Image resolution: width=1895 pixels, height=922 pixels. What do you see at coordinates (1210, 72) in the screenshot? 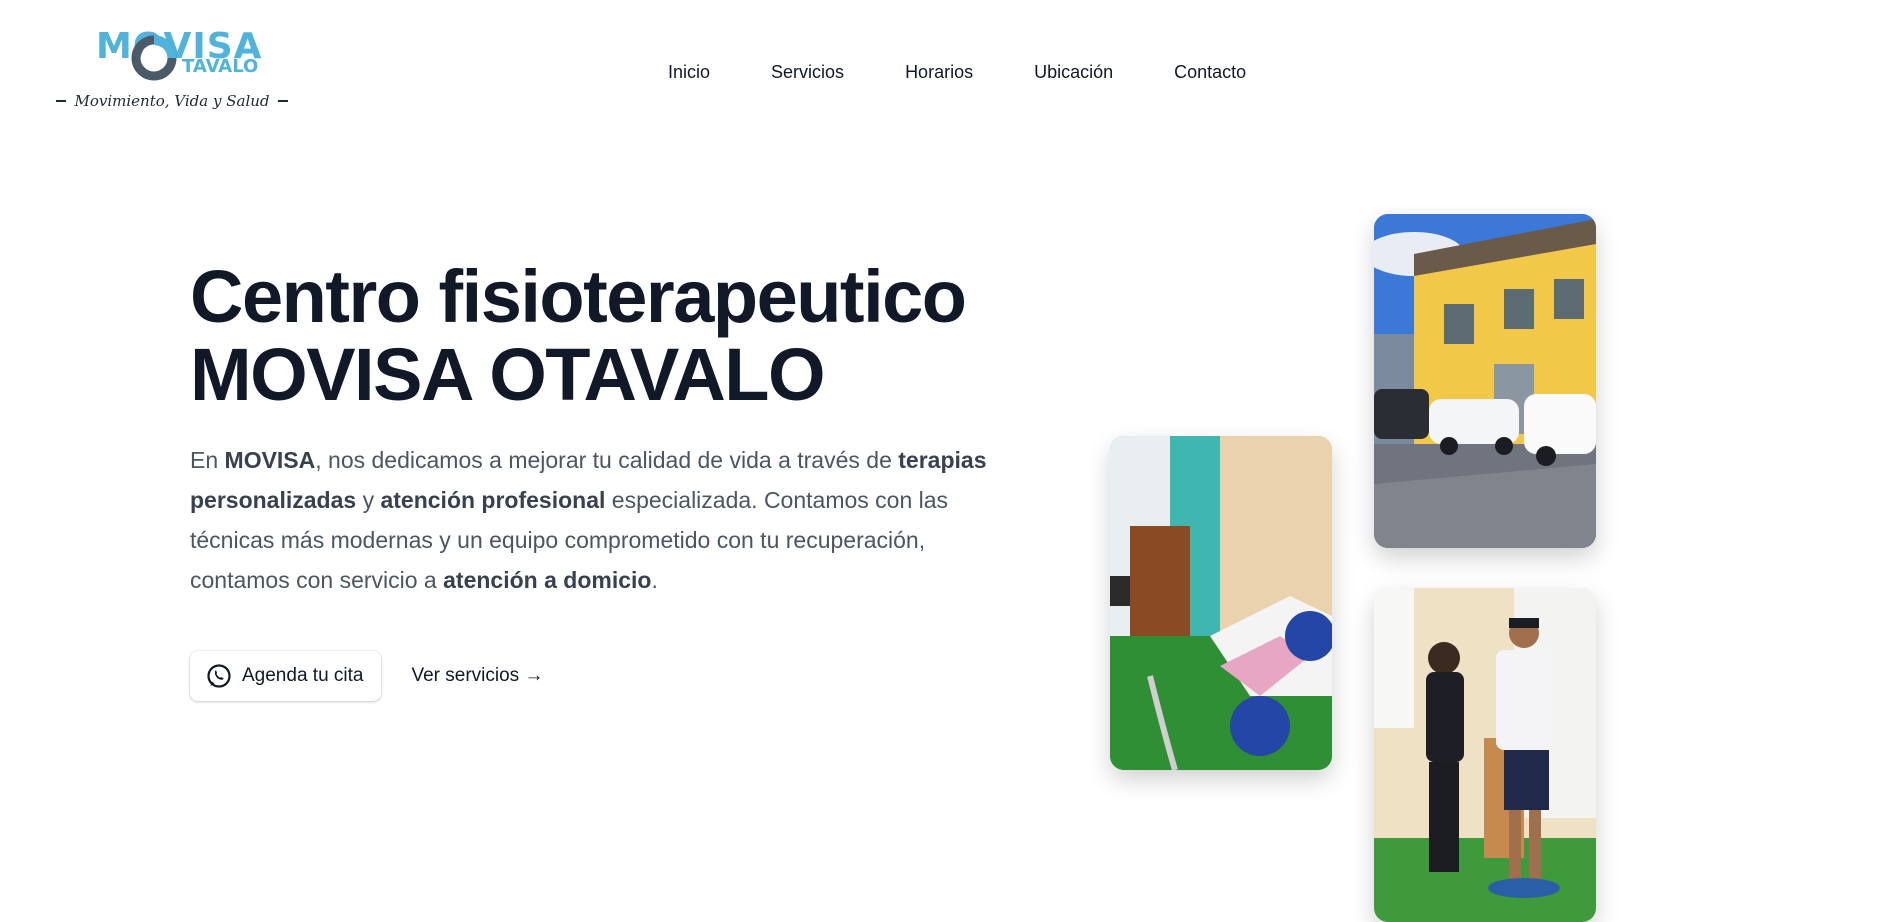
I see `nav-item-contacto: Contacto` at bounding box center [1210, 72].